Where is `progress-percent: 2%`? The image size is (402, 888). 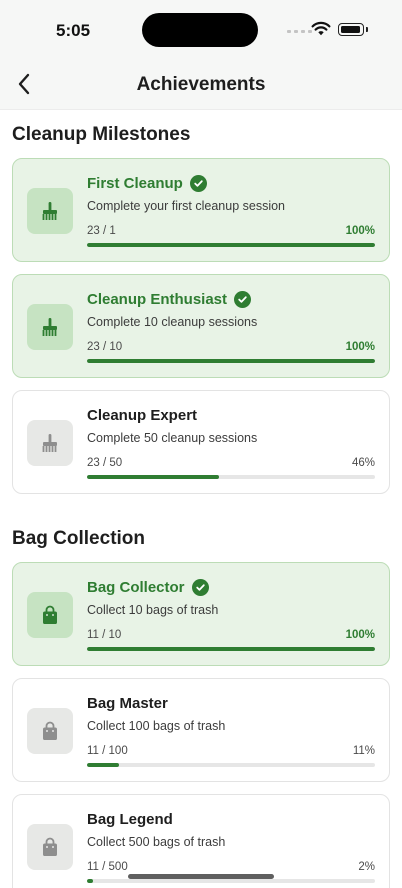
progress-percent: 2% is located at coordinates (366, 867).